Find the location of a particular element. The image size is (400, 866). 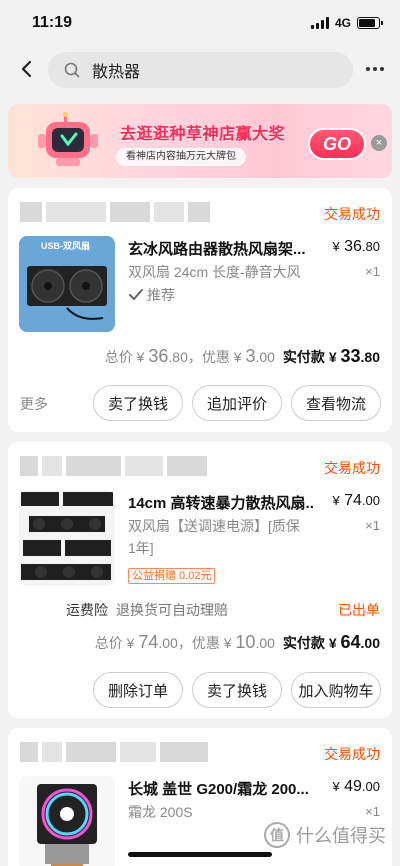

product-spec: 霜龙 200S is located at coordinates (160, 812).